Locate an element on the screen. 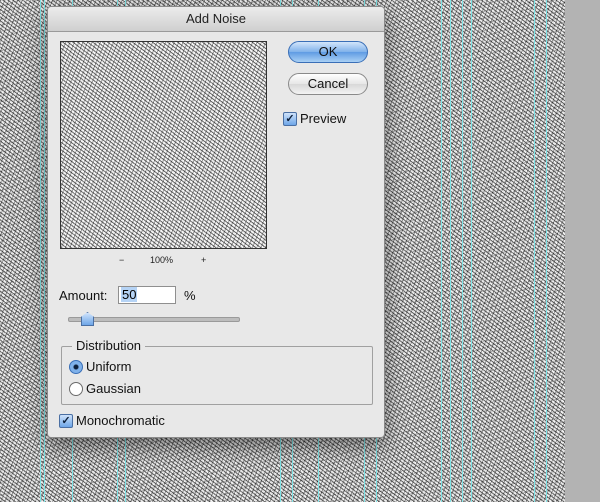  gaussian-label: Gaussian is located at coordinates (113, 388).